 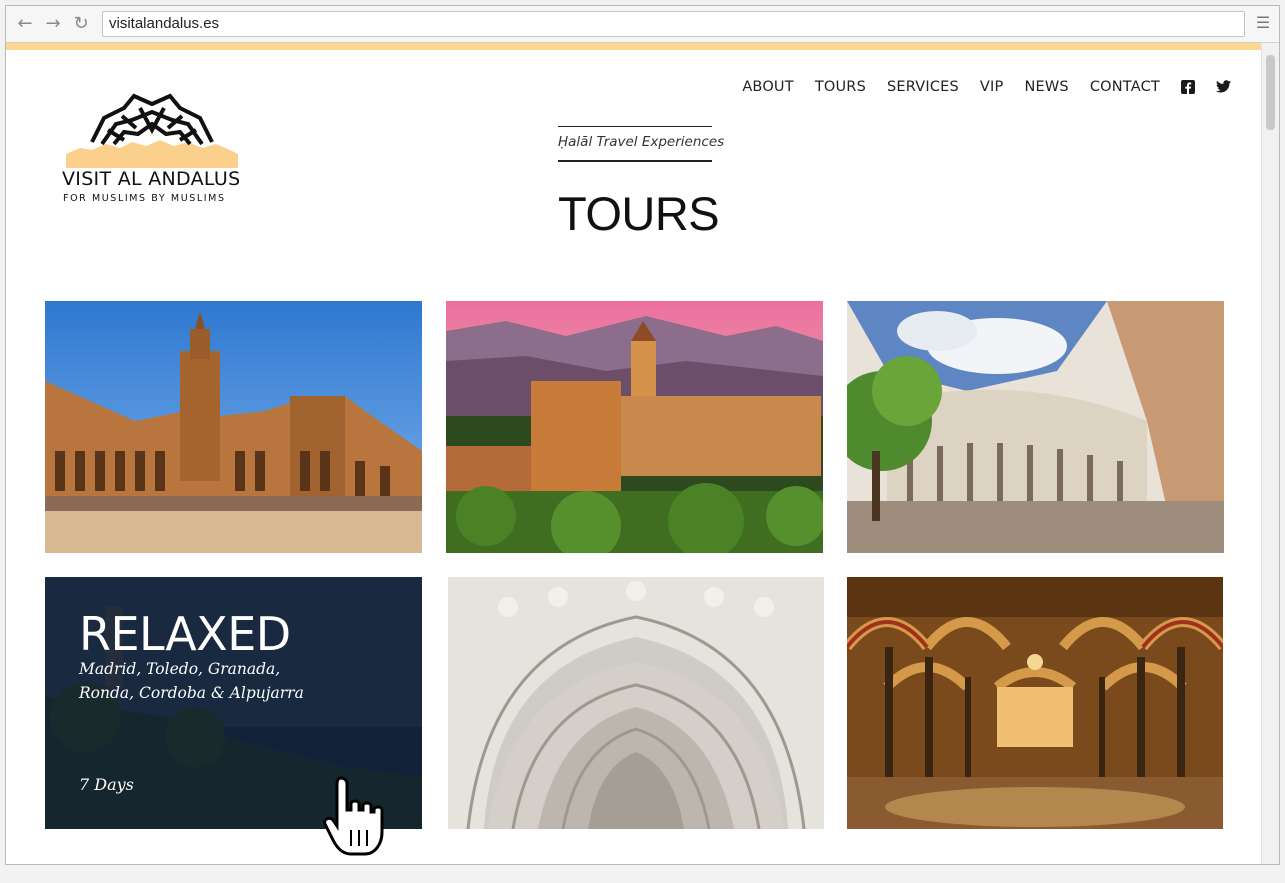 What do you see at coordinates (81, 24) in the screenshot?
I see `reload-icon: ↻` at bounding box center [81, 24].